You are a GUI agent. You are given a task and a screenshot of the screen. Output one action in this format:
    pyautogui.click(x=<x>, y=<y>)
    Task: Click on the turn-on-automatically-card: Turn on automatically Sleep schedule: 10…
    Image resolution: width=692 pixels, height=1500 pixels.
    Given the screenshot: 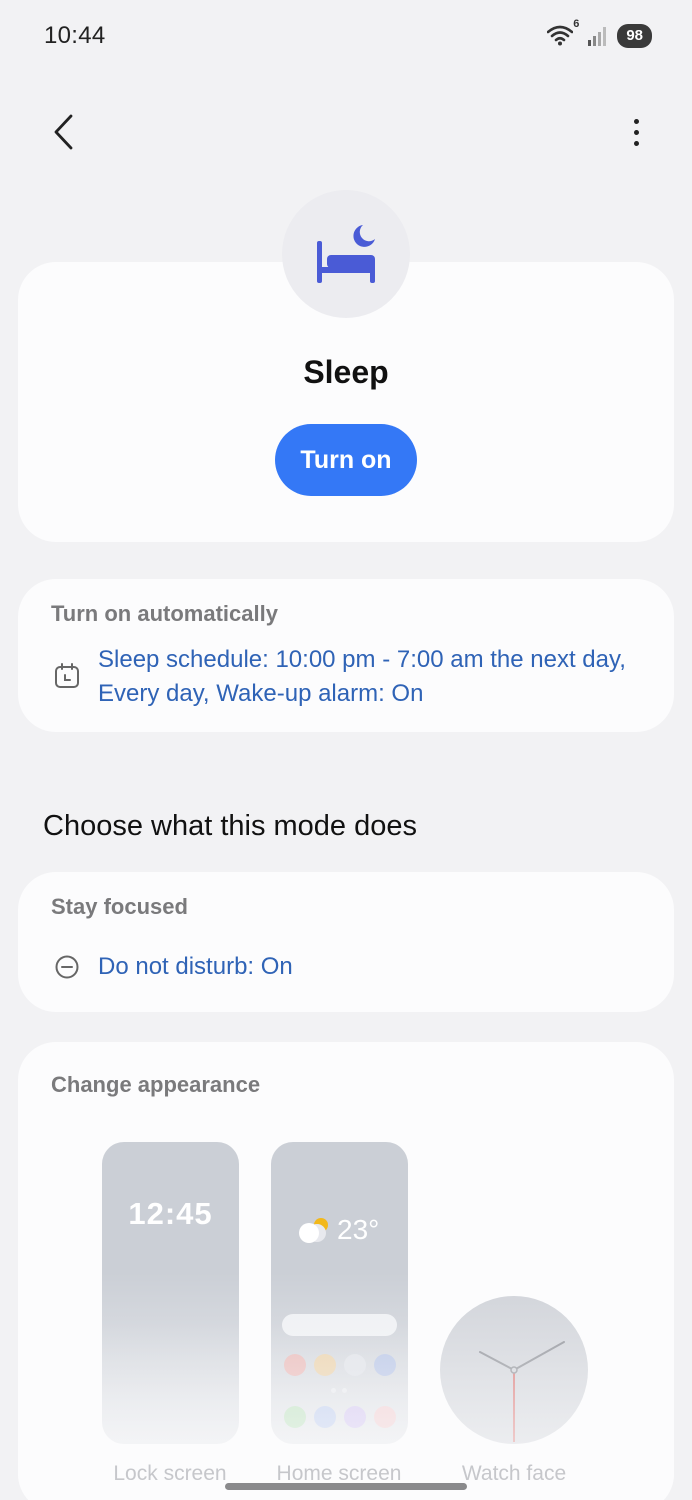 What is the action you would take?
    pyautogui.click(x=346, y=655)
    